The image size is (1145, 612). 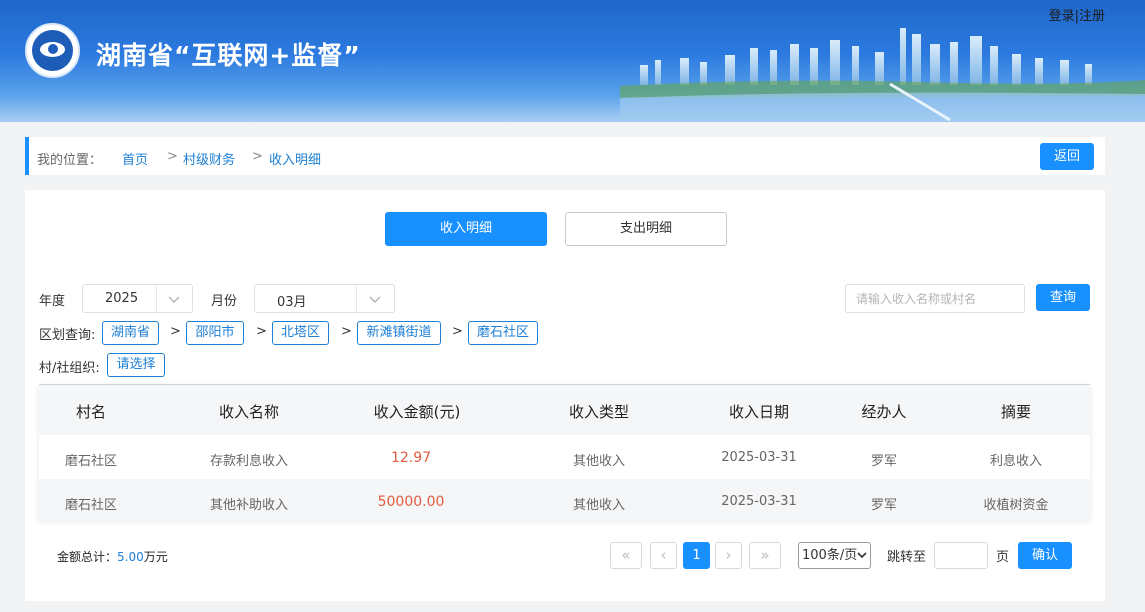 What do you see at coordinates (1092, 16) in the screenshot?
I see `register-link: 注册` at bounding box center [1092, 16].